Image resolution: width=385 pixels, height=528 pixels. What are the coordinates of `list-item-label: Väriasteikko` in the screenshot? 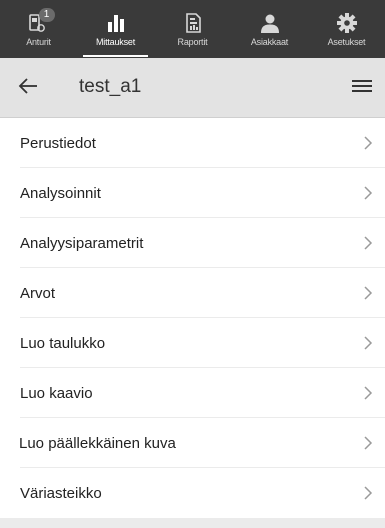 It's located at (61, 493).